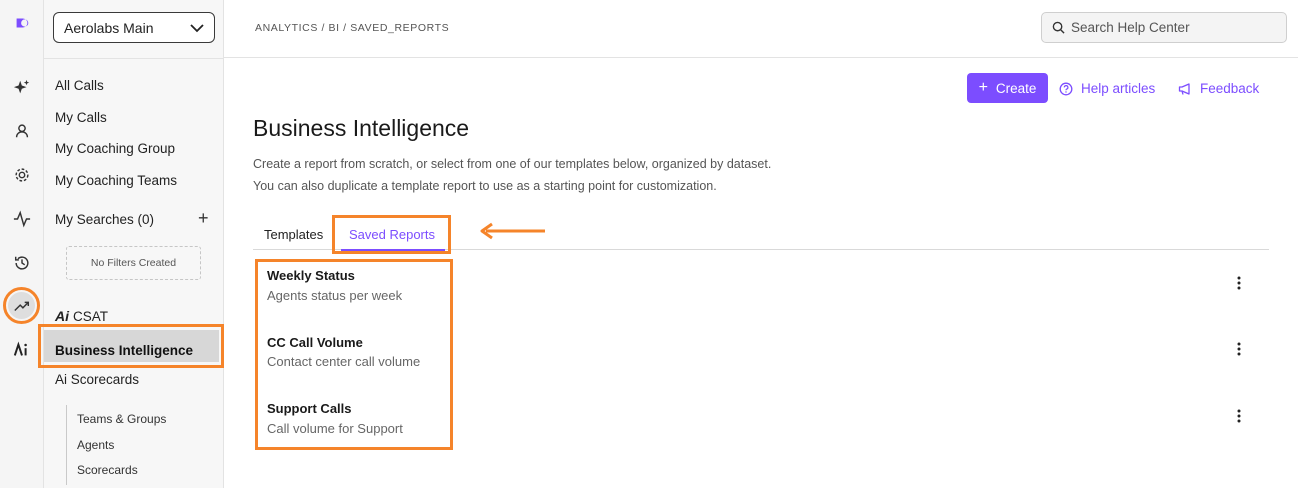 The width and height of the screenshot is (1298, 488). Describe the element at coordinates (1184, 88) in the screenshot. I see `megaphone-icon` at that location.